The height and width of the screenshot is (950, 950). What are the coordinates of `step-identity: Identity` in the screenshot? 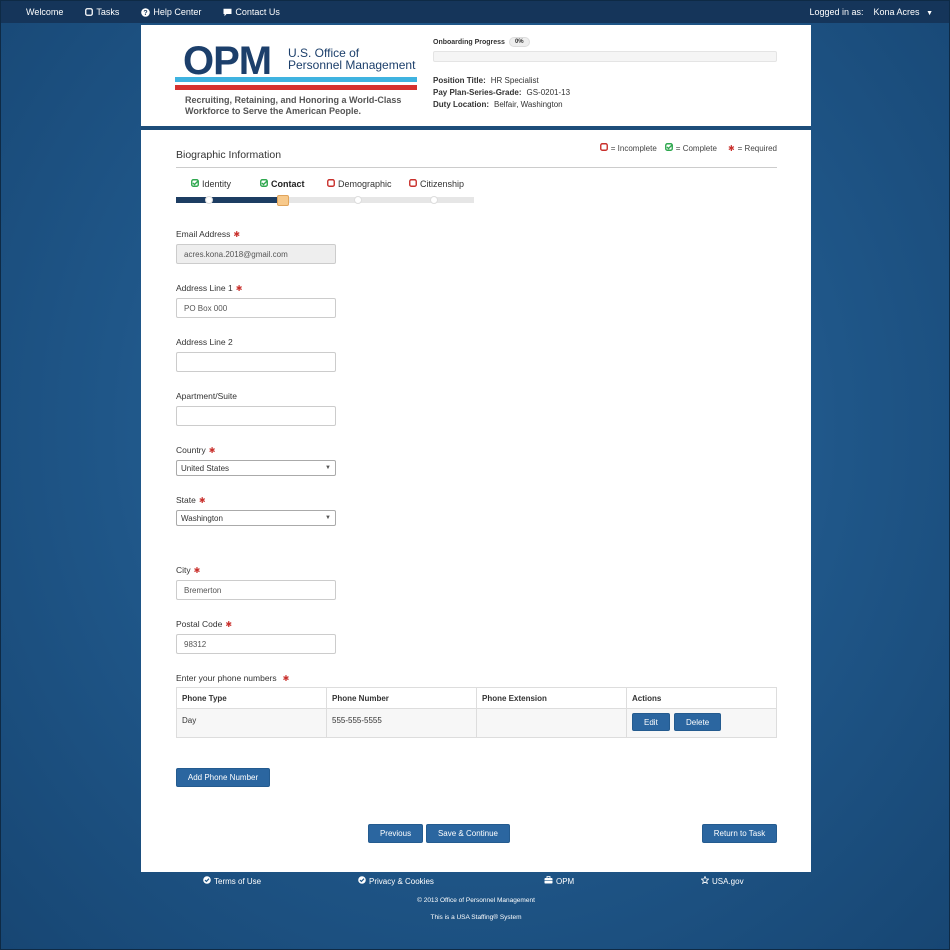 It's located at (211, 184).